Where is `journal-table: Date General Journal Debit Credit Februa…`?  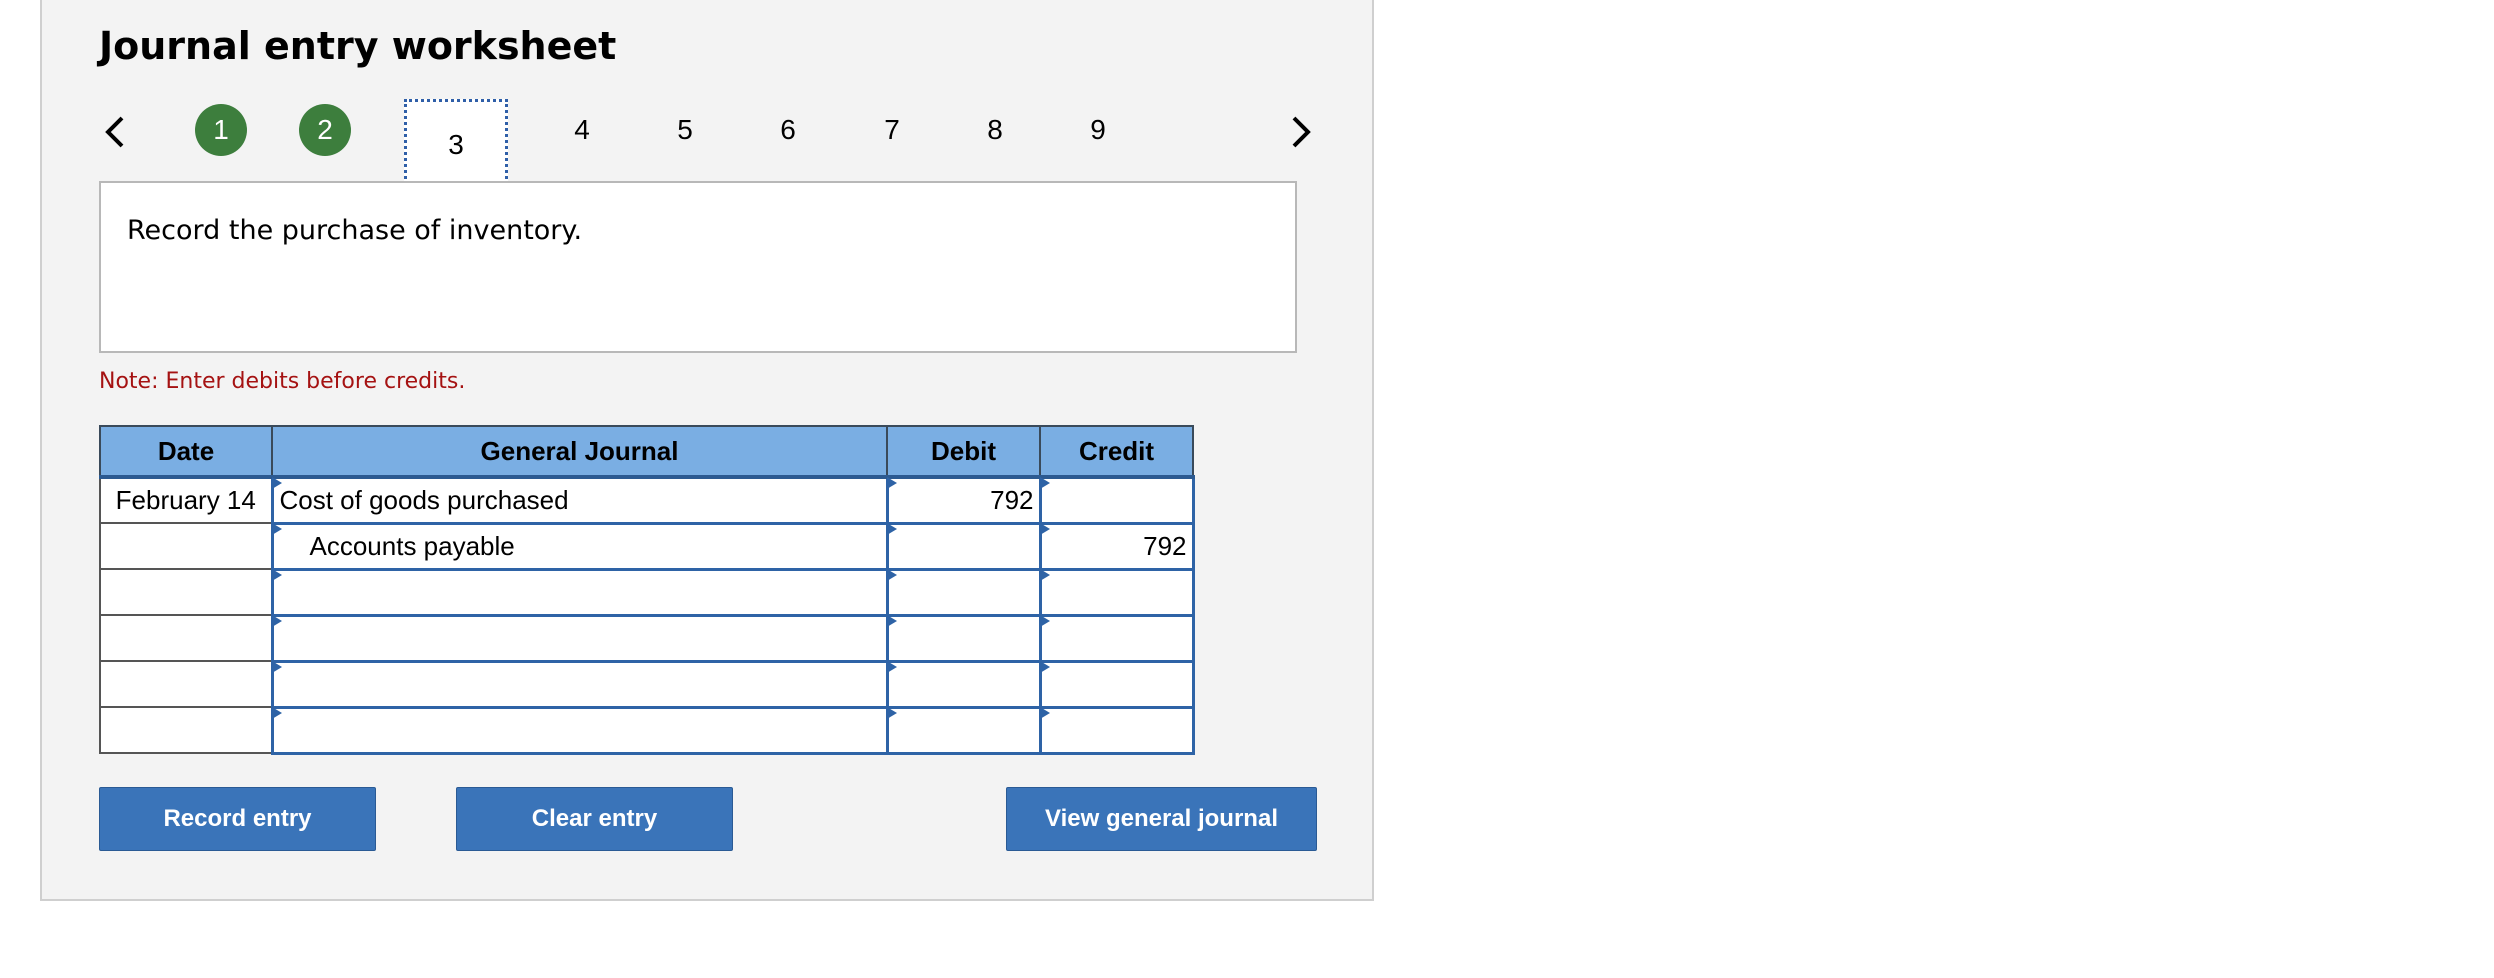 journal-table: Date General Journal Debit Credit Februa… is located at coordinates (647, 590).